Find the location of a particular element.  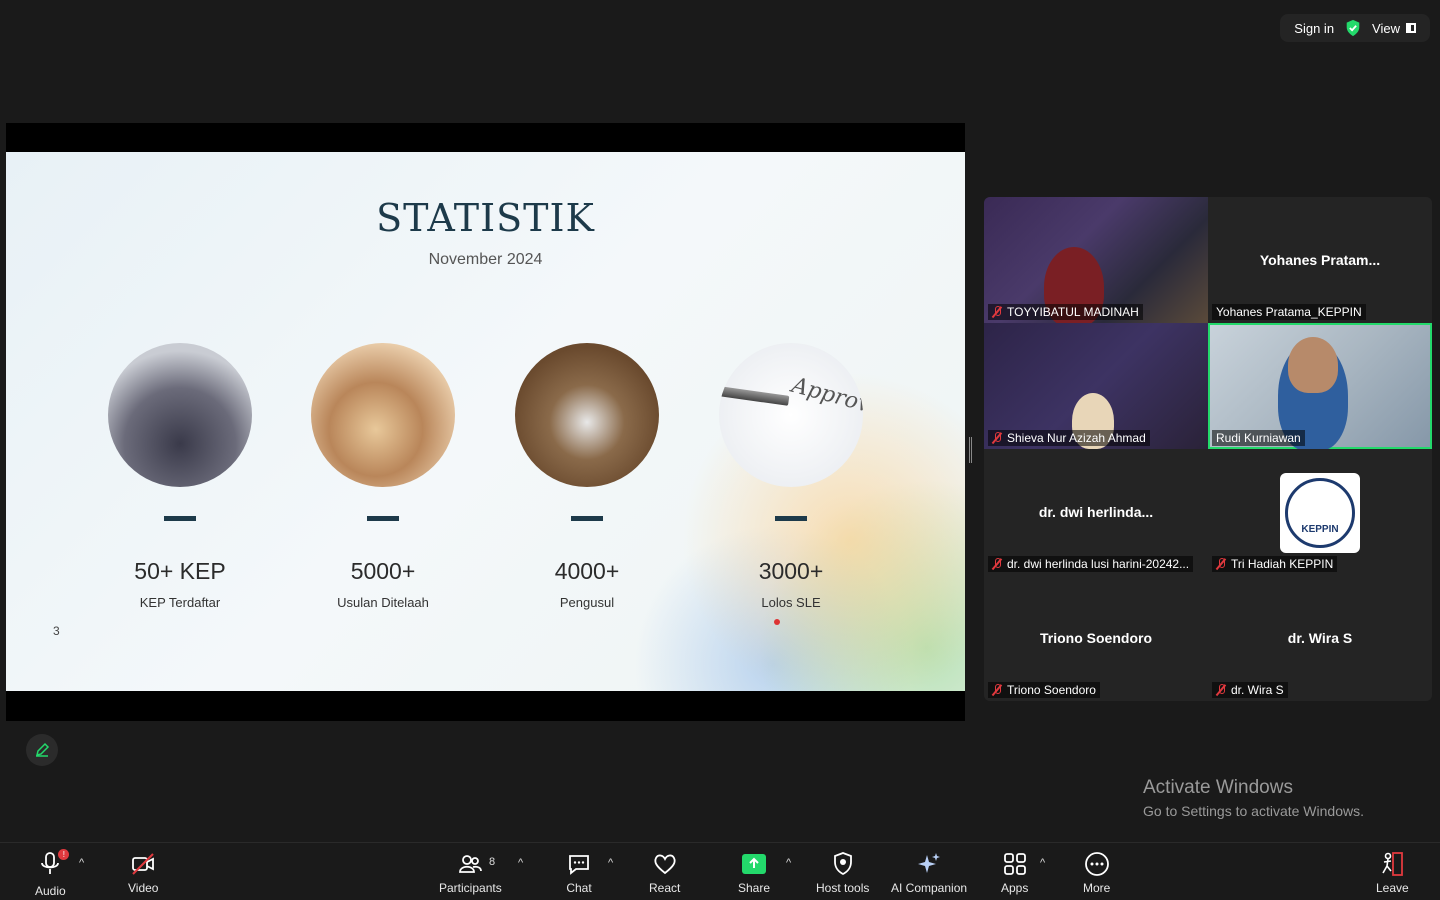

stat-card: 4000+ Pengusul is located at coordinates (587, 476).